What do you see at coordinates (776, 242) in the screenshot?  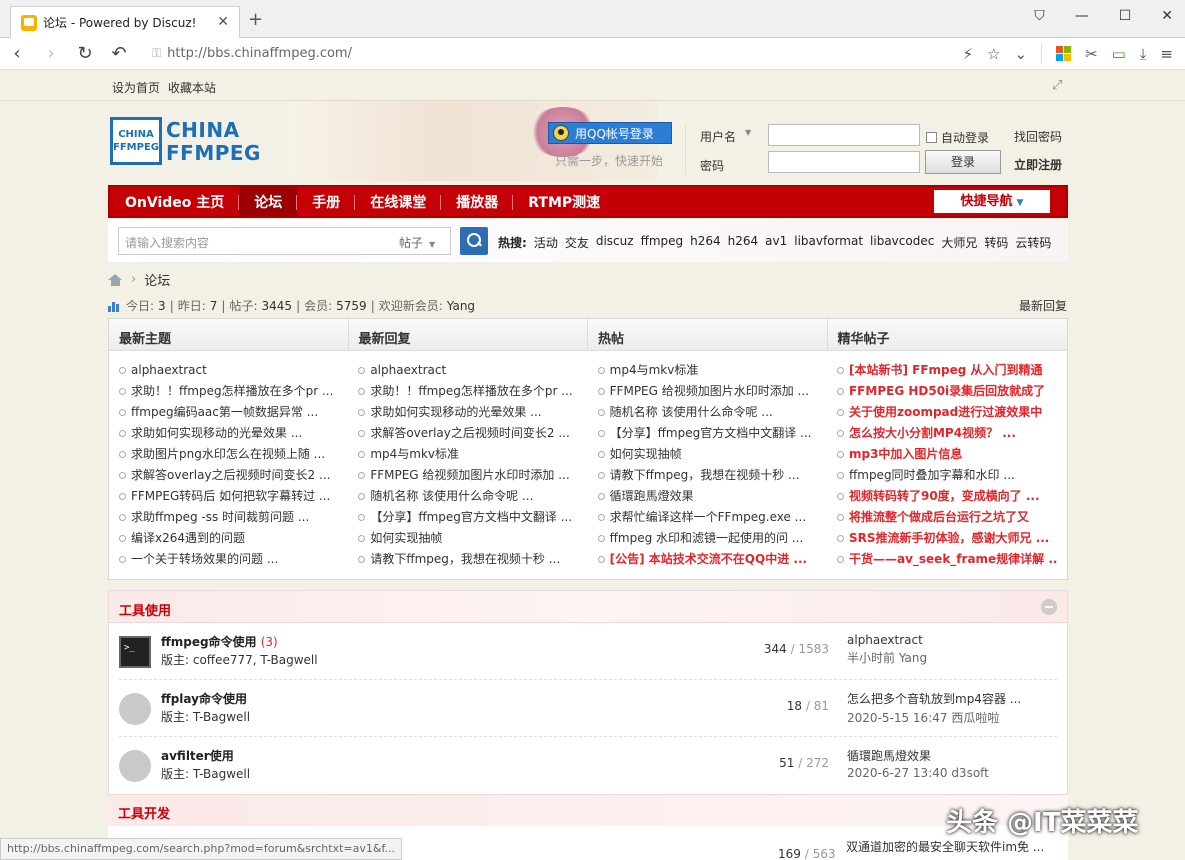 I see `hot-term: av1` at bounding box center [776, 242].